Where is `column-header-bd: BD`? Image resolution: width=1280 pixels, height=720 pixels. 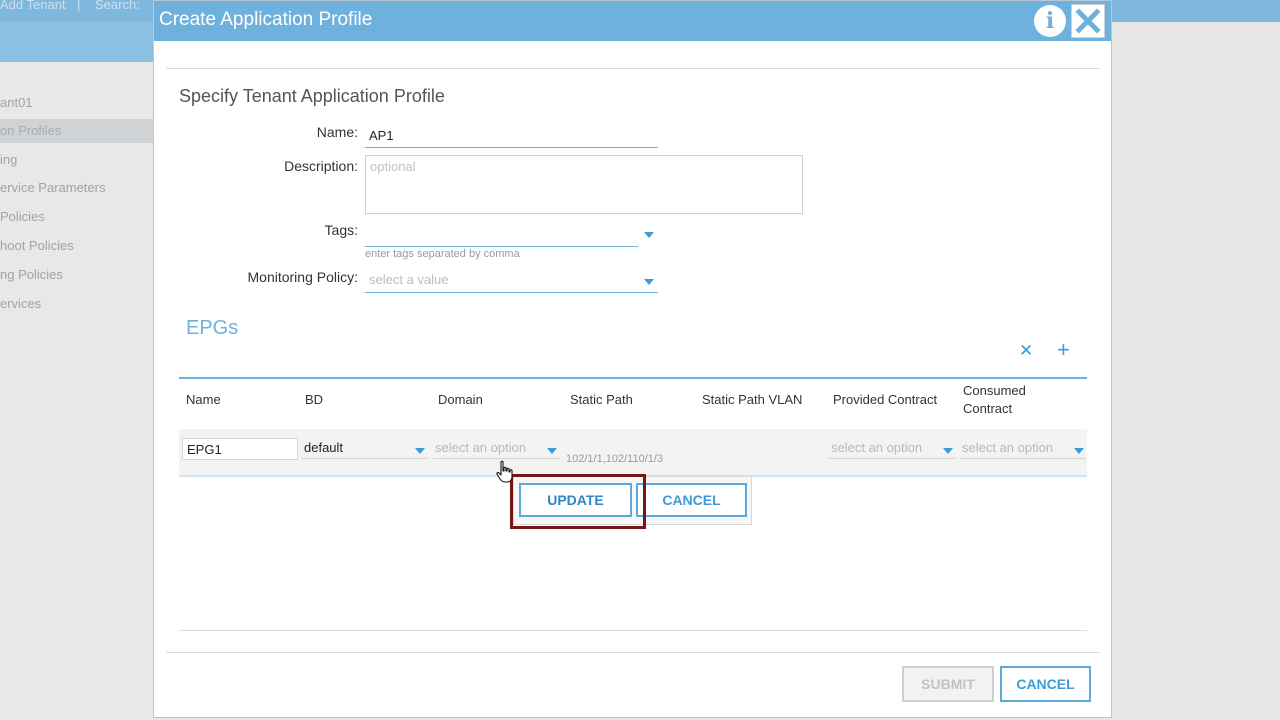
column-header-bd: BD is located at coordinates (314, 399).